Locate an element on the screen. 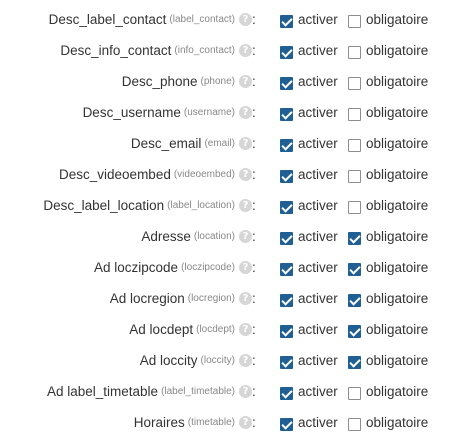 This screenshot has height=448, width=464. field-label: Horaires (timetable) ? is located at coordinates (193, 422).